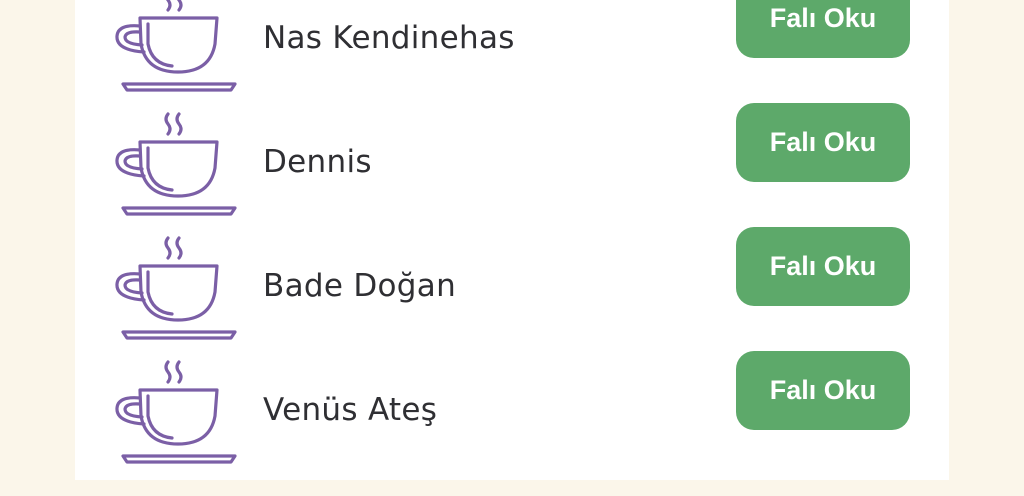 Image resolution: width=1024 pixels, height=496 pixels. What do you see at coordinates (389, 38) in the screenshot?
I see `person-name: Nas Kendinehas` at bounding box center [389, 38].